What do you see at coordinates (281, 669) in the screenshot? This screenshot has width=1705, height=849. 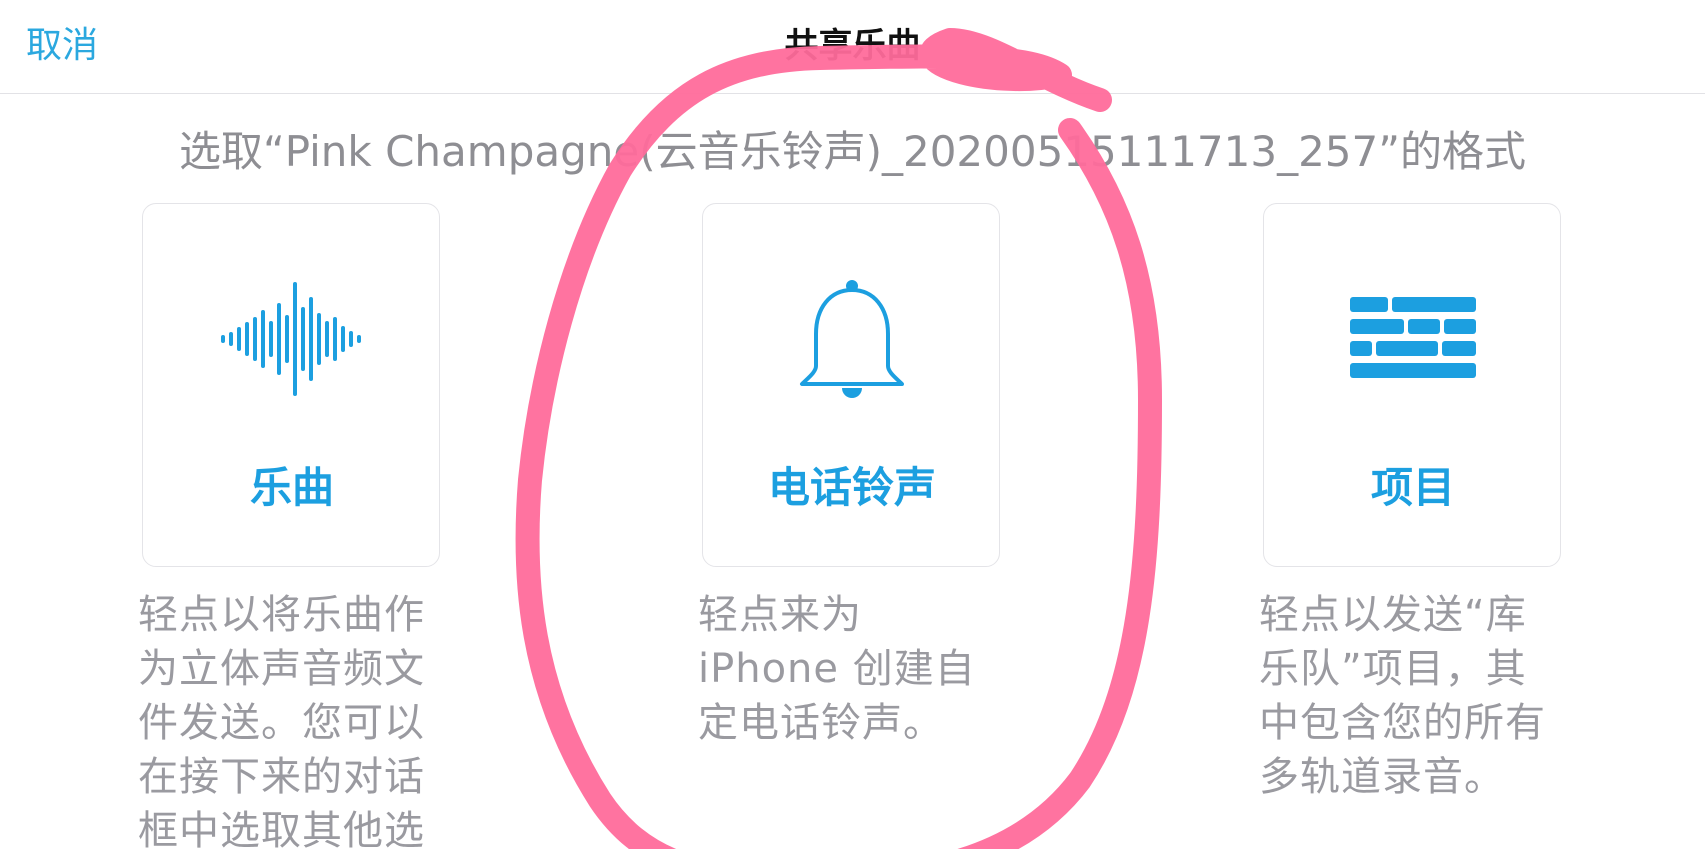 I see `description-line: 为立体声音频文` at bounding box center [281, 669].